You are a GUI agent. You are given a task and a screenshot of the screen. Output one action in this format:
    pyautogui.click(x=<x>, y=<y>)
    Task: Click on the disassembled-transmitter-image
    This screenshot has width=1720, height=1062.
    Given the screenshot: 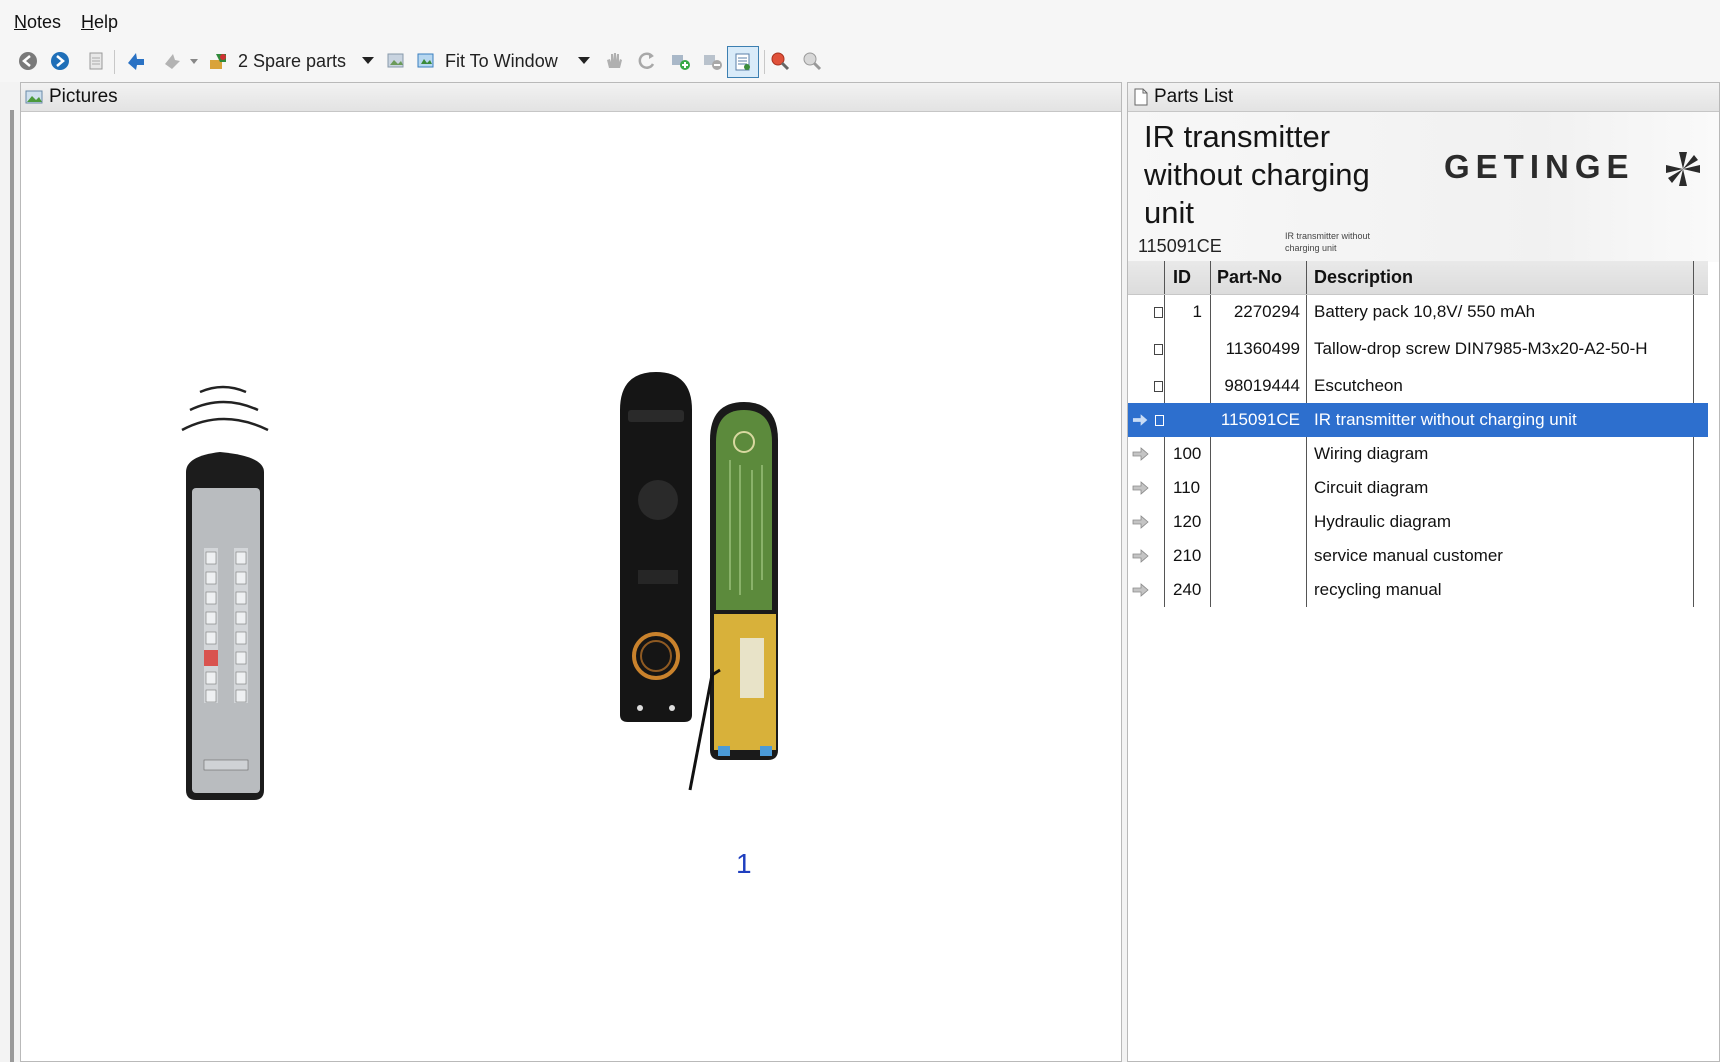 What is the action you would take?
    pyautogui.click(x=699, y=581)
    